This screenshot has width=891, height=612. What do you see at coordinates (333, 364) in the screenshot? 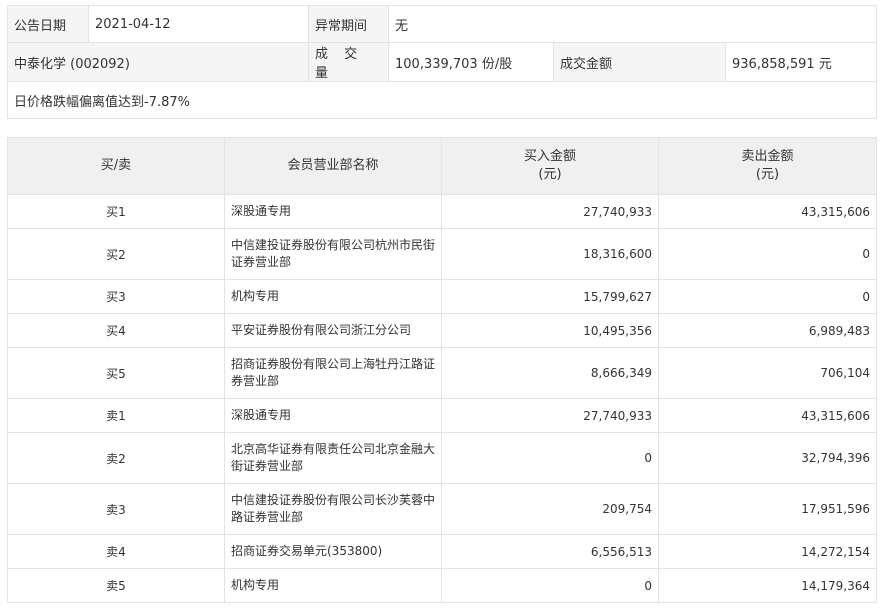
I see `dept-name-line1: 招商证券股份有限公司上海牡丹江路证` at bounding box center [333, 364].